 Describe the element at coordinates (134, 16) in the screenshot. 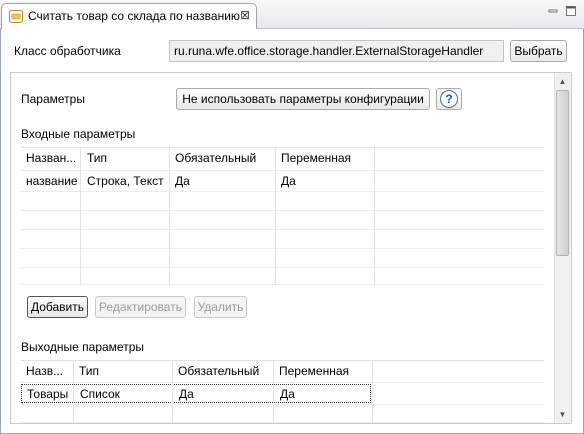

I see `tab-title: Считать товар со склада по названию` at that location.